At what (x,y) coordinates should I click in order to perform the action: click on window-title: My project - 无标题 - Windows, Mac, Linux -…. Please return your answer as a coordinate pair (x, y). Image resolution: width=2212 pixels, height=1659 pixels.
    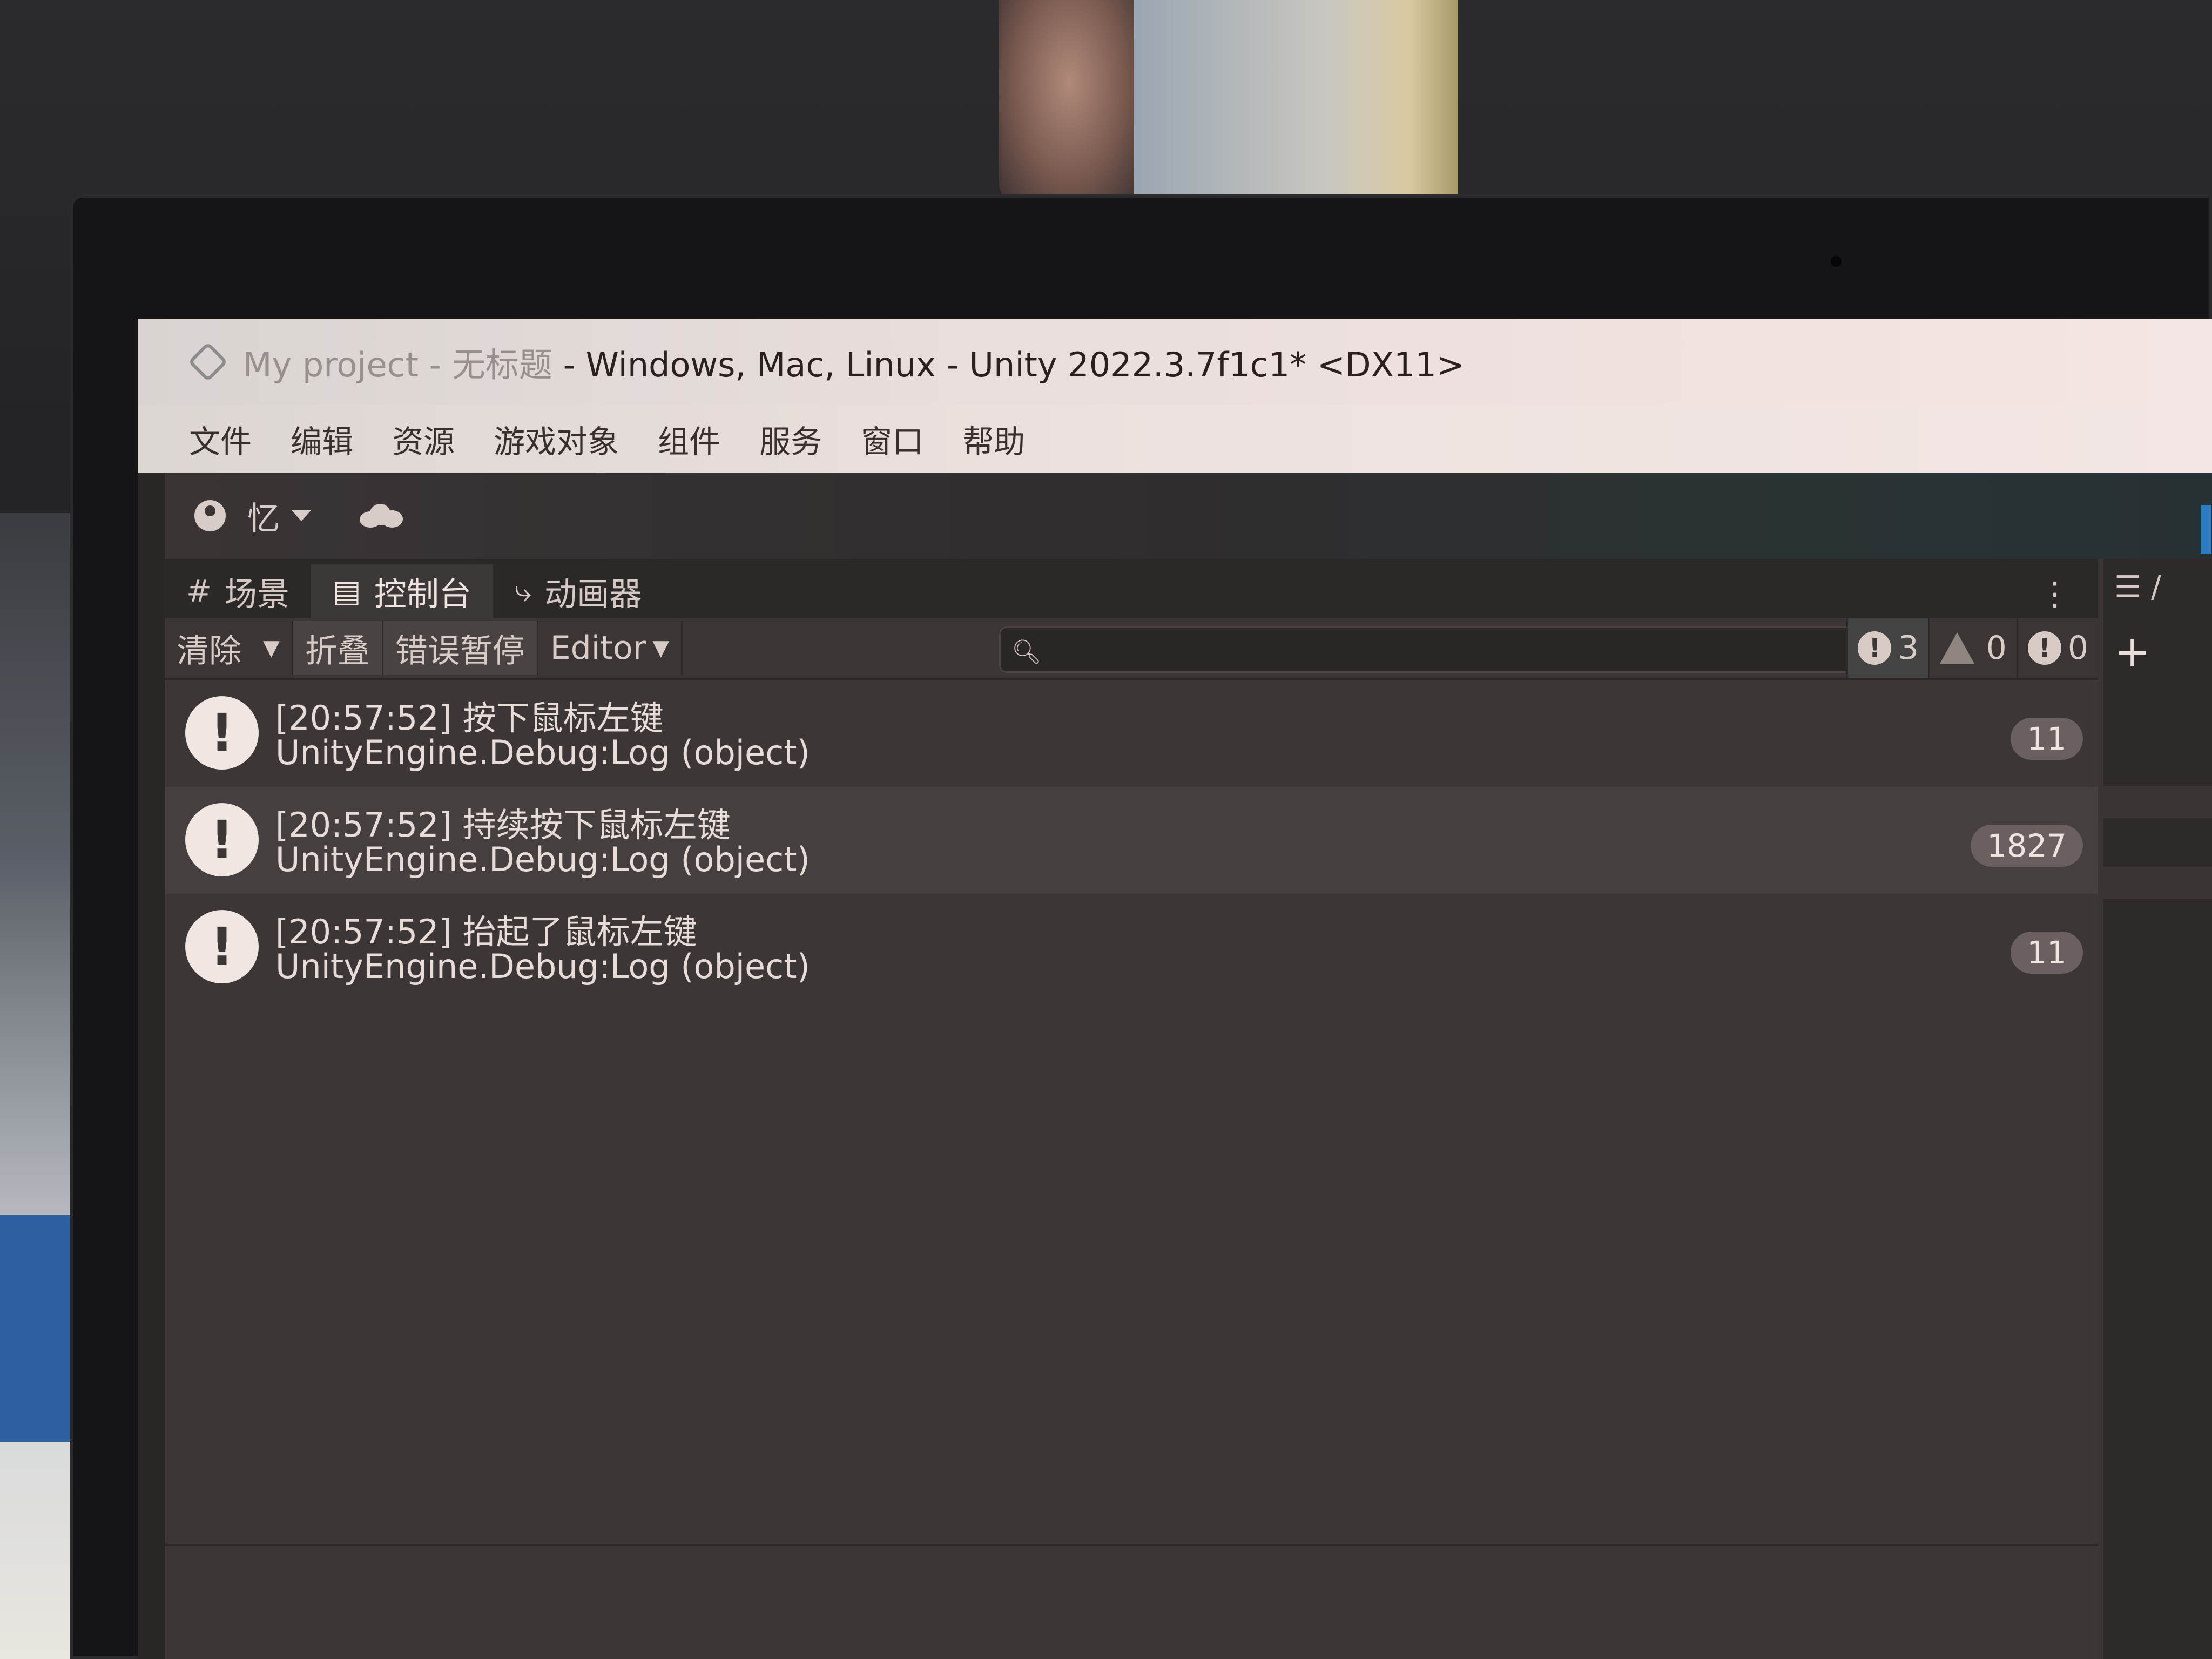
    Looking at the image, I should click on (854, 362).